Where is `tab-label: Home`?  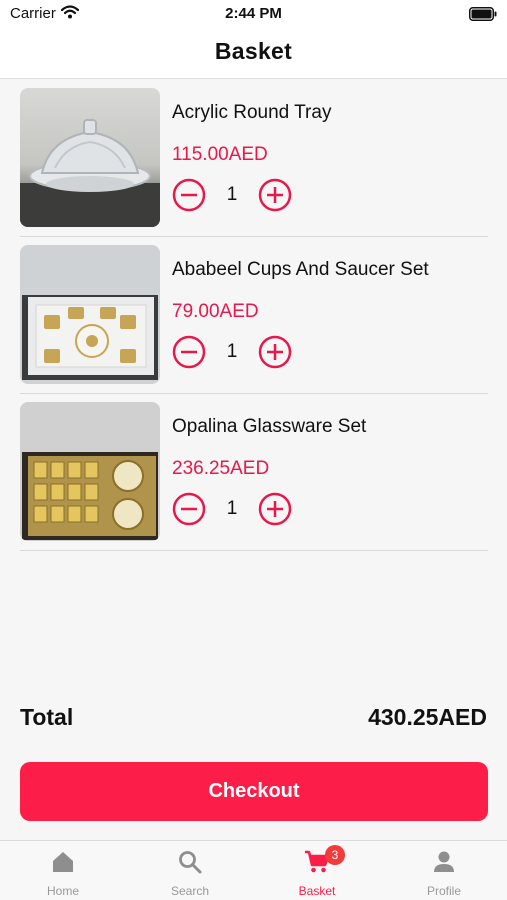
tab-label: Home is located at coordinates (62, 891).